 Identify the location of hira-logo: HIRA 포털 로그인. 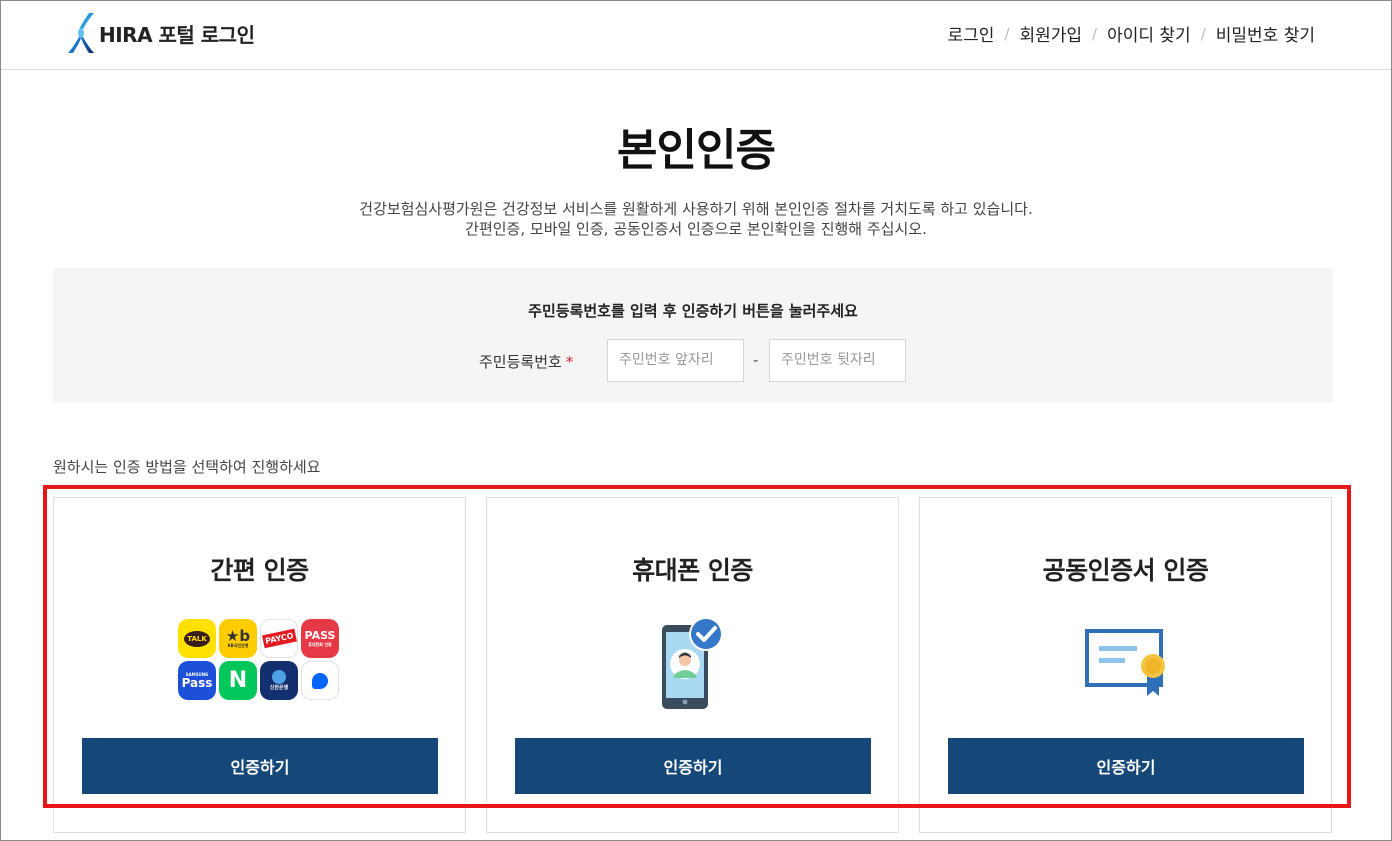
(160, 33).